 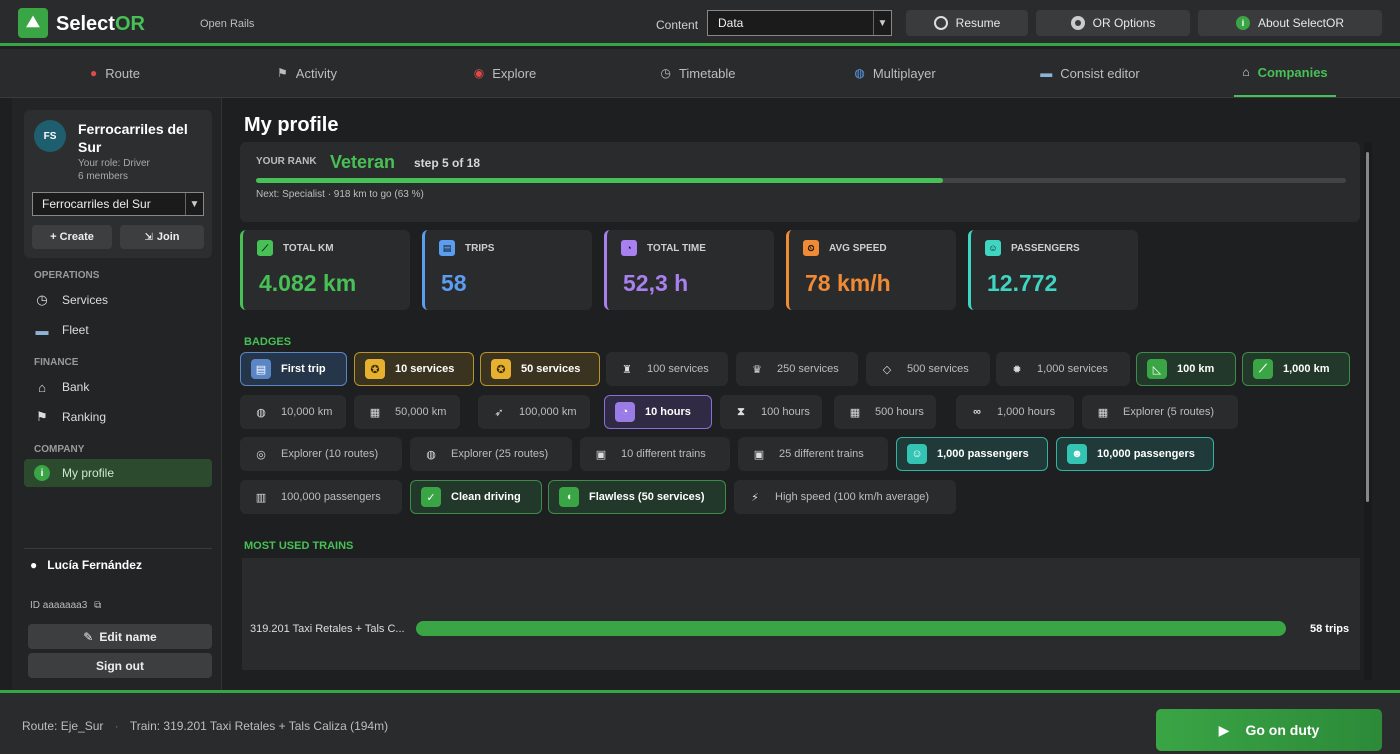 What do you see at coordinates (1063, 369) in the screenshot?
I see `badge-item: ✹ 1,000 services` at bounding box center [1063, 369].